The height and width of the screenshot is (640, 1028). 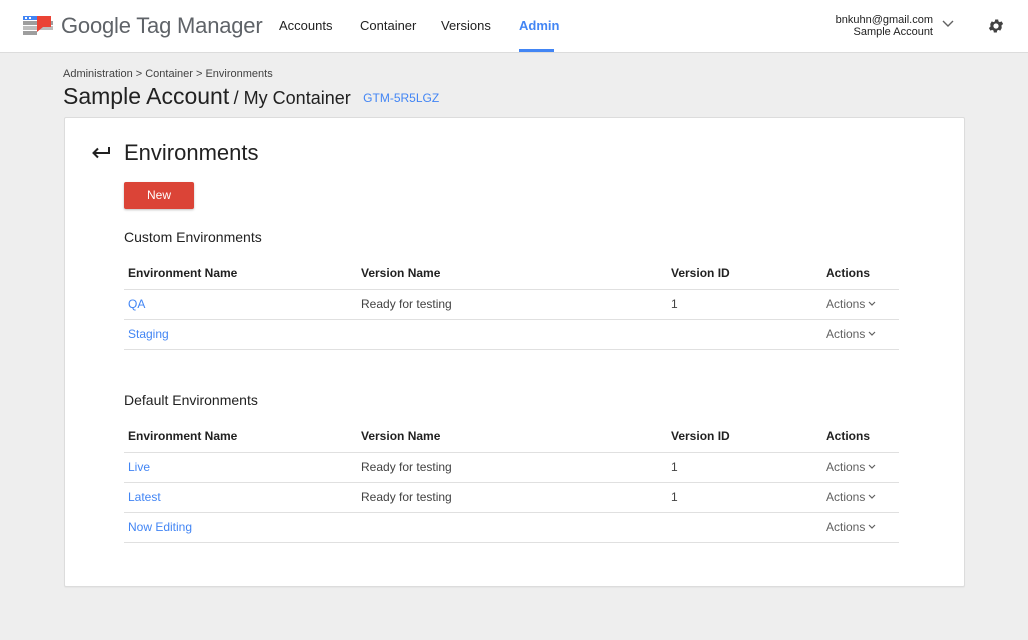 I want to click on environment-name-link: Live, so click(x=139, y=467).